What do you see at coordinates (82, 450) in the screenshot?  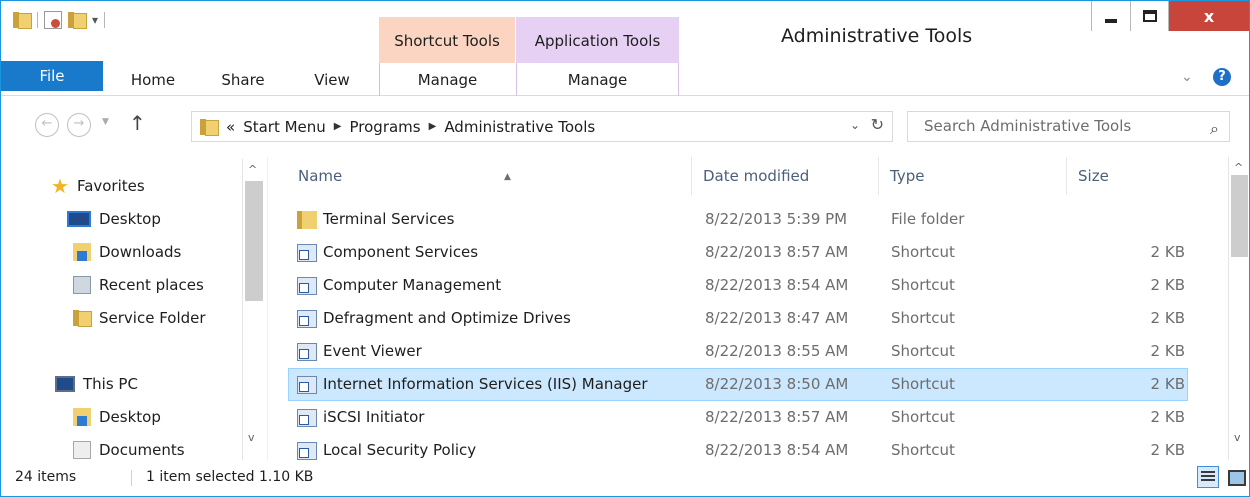 I see `documents-icon` at bounding box center [82, 450].